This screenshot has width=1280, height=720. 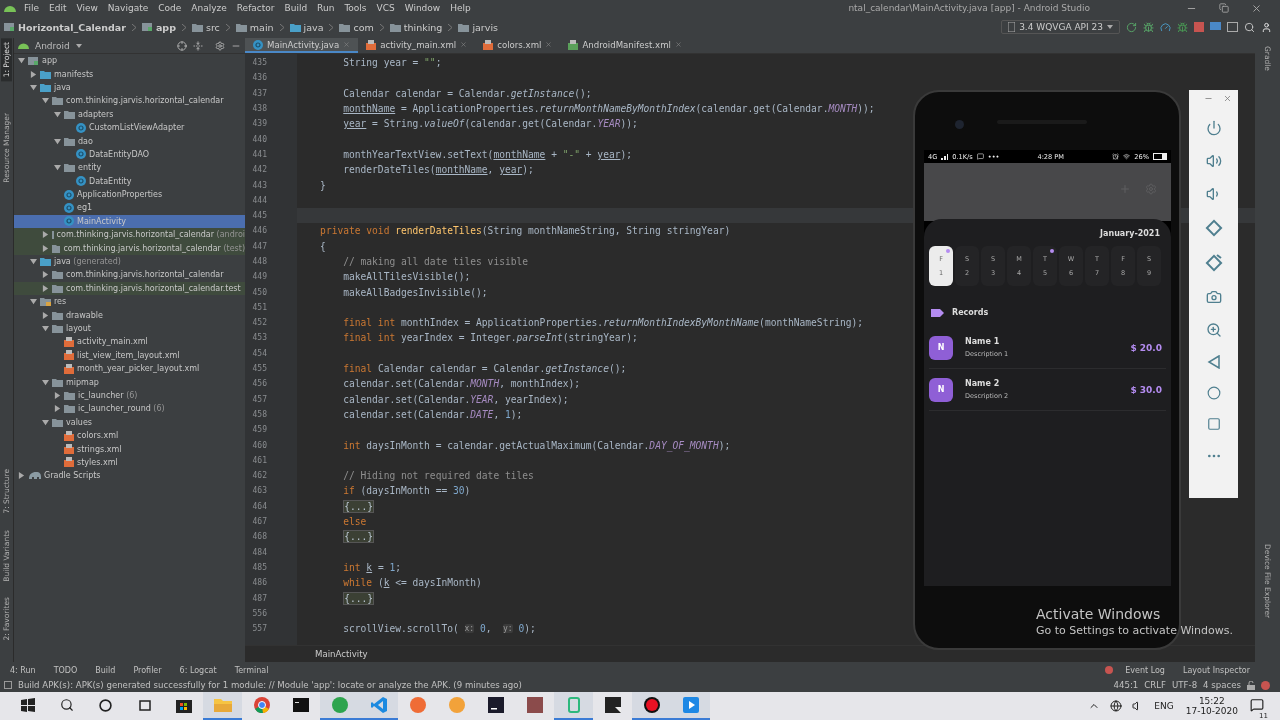 What do you see at coordinates (1213, 362) in the screenshot?
I see `back-icon` at bounding box center [1213, 362].